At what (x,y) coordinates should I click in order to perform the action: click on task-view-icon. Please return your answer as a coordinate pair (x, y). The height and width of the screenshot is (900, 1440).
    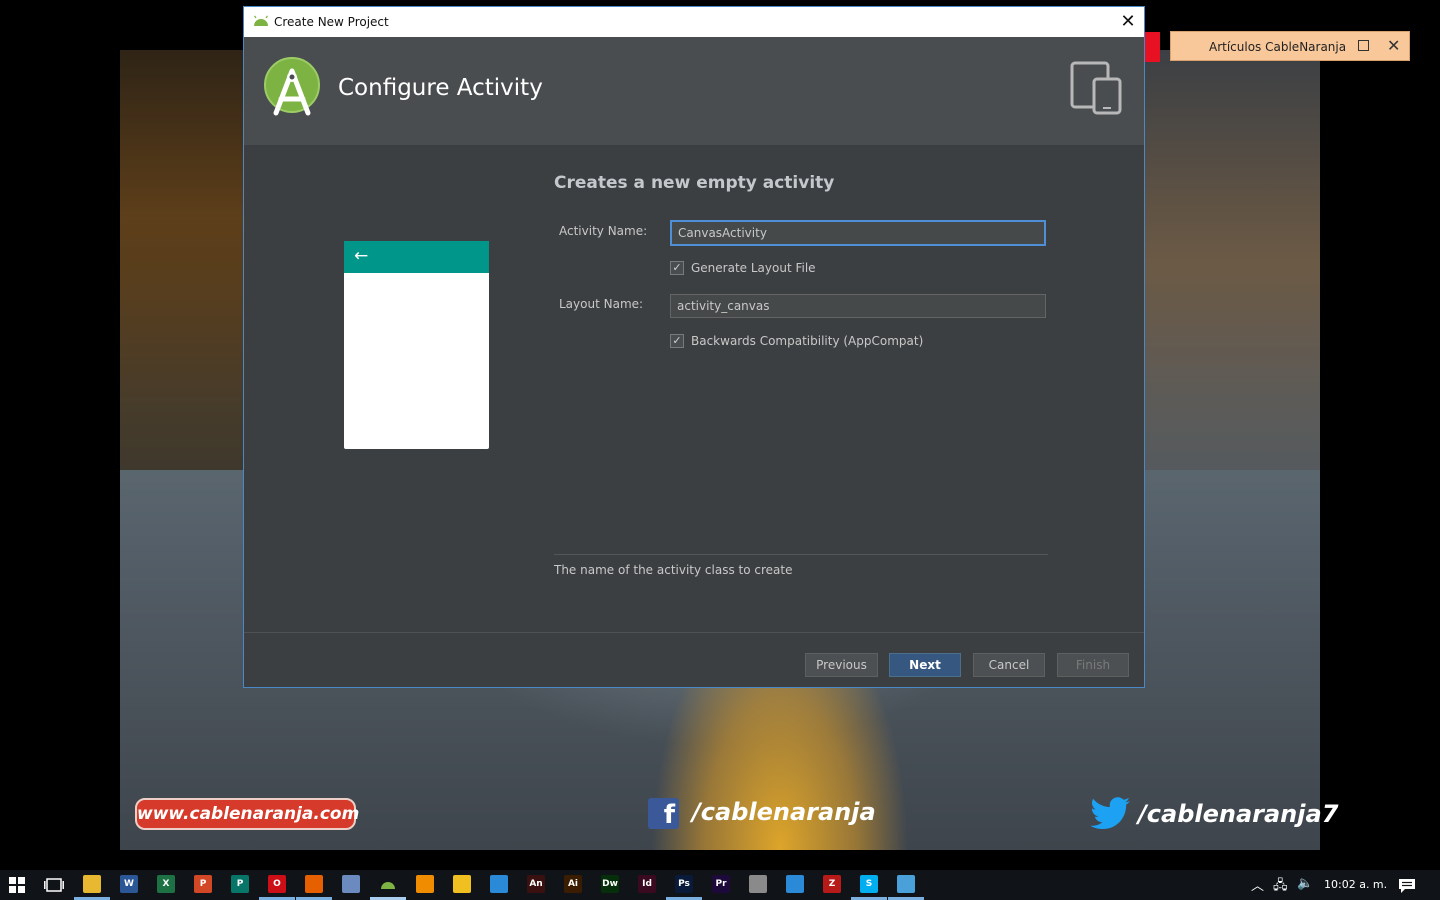
    Looking at the image, I should click on (54, 885).